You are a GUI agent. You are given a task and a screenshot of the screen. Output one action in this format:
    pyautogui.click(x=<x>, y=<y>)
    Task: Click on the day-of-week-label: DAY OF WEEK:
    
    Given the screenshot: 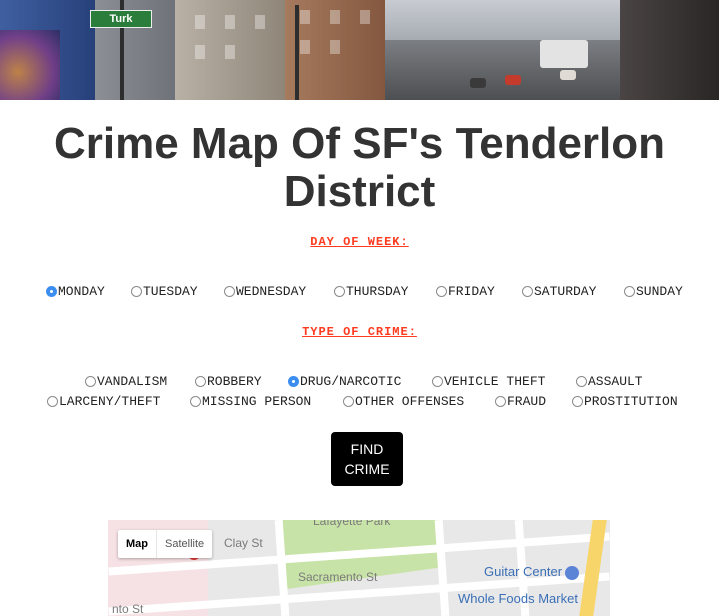 What is the action you would take?
    pyautogui.click(x=359, y=242)
    